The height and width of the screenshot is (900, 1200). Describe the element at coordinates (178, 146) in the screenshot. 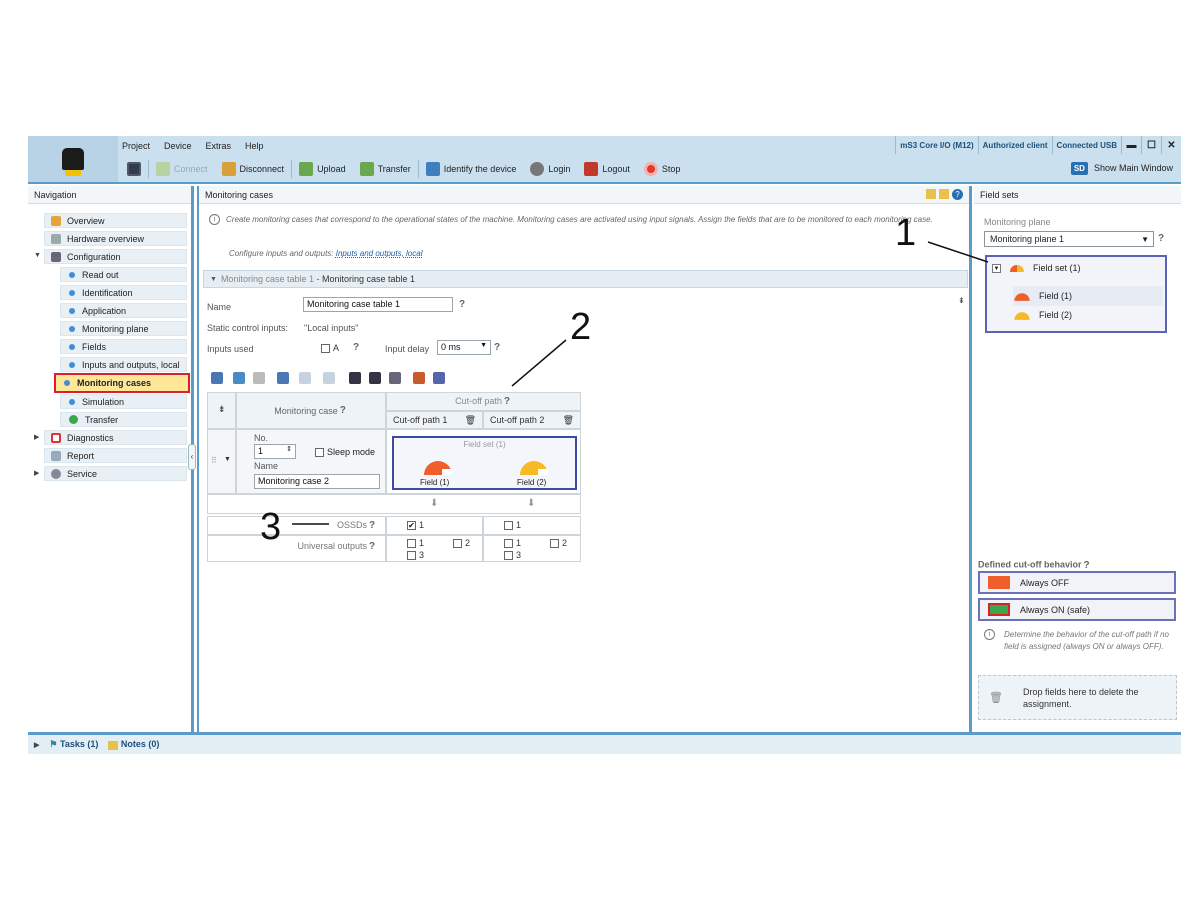

I see `menu-device: Device` at that location.